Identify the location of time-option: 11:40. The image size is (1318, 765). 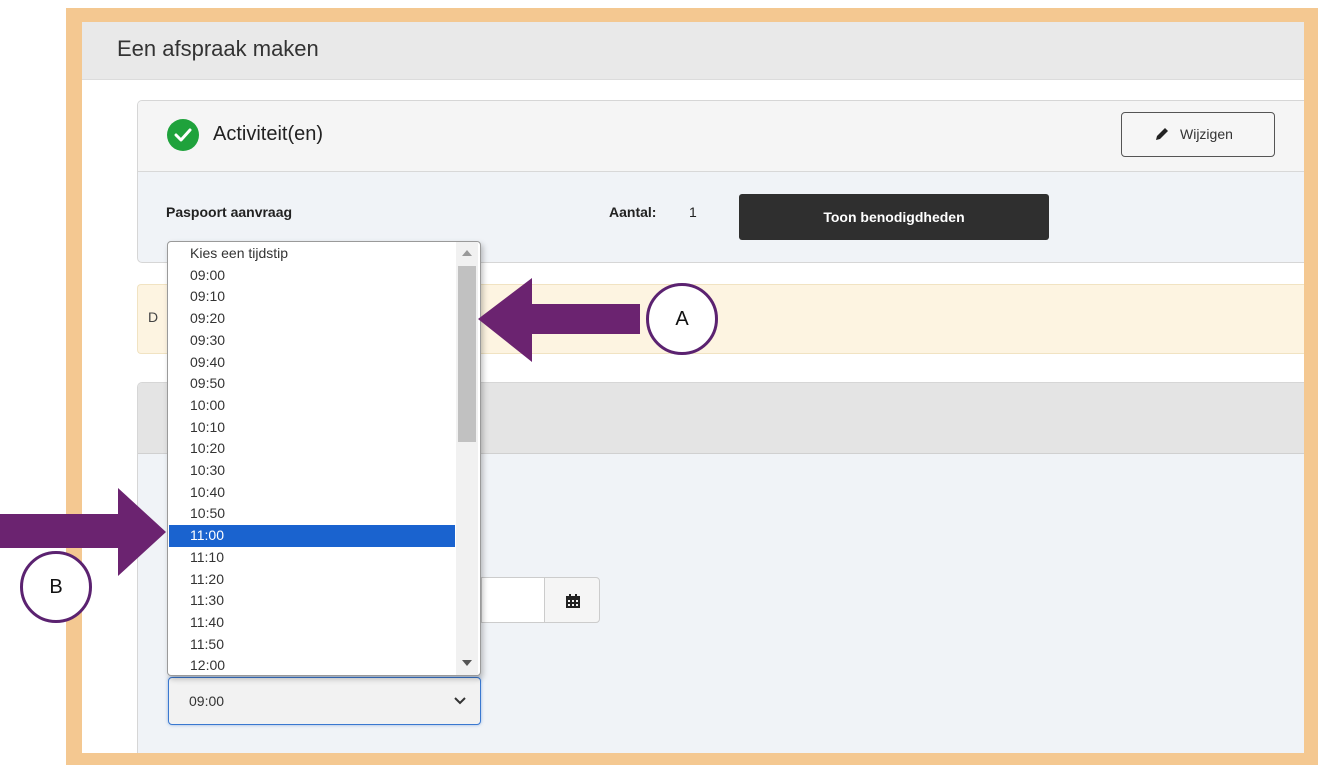
(312, 623).